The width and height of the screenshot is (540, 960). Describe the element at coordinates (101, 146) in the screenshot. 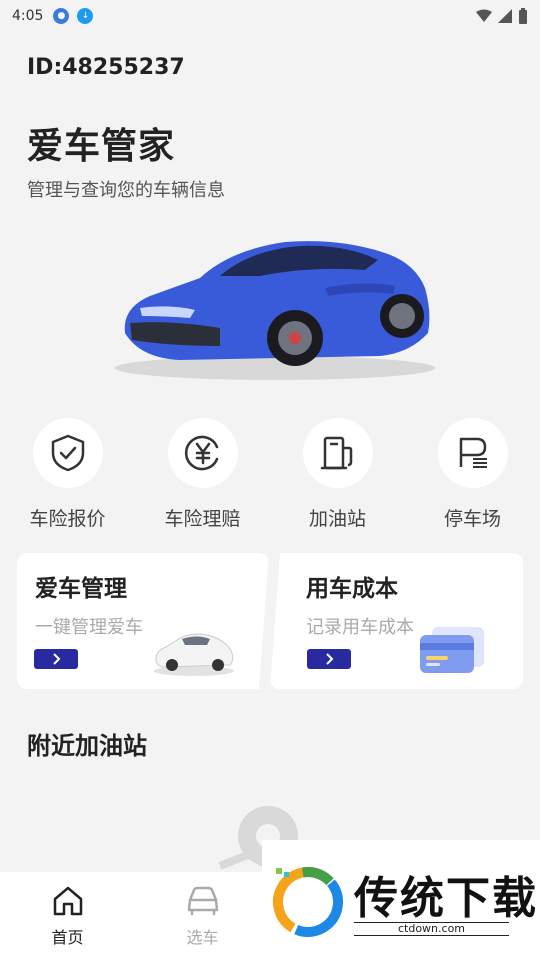

I see `page-title: 爱车管家` at that location.